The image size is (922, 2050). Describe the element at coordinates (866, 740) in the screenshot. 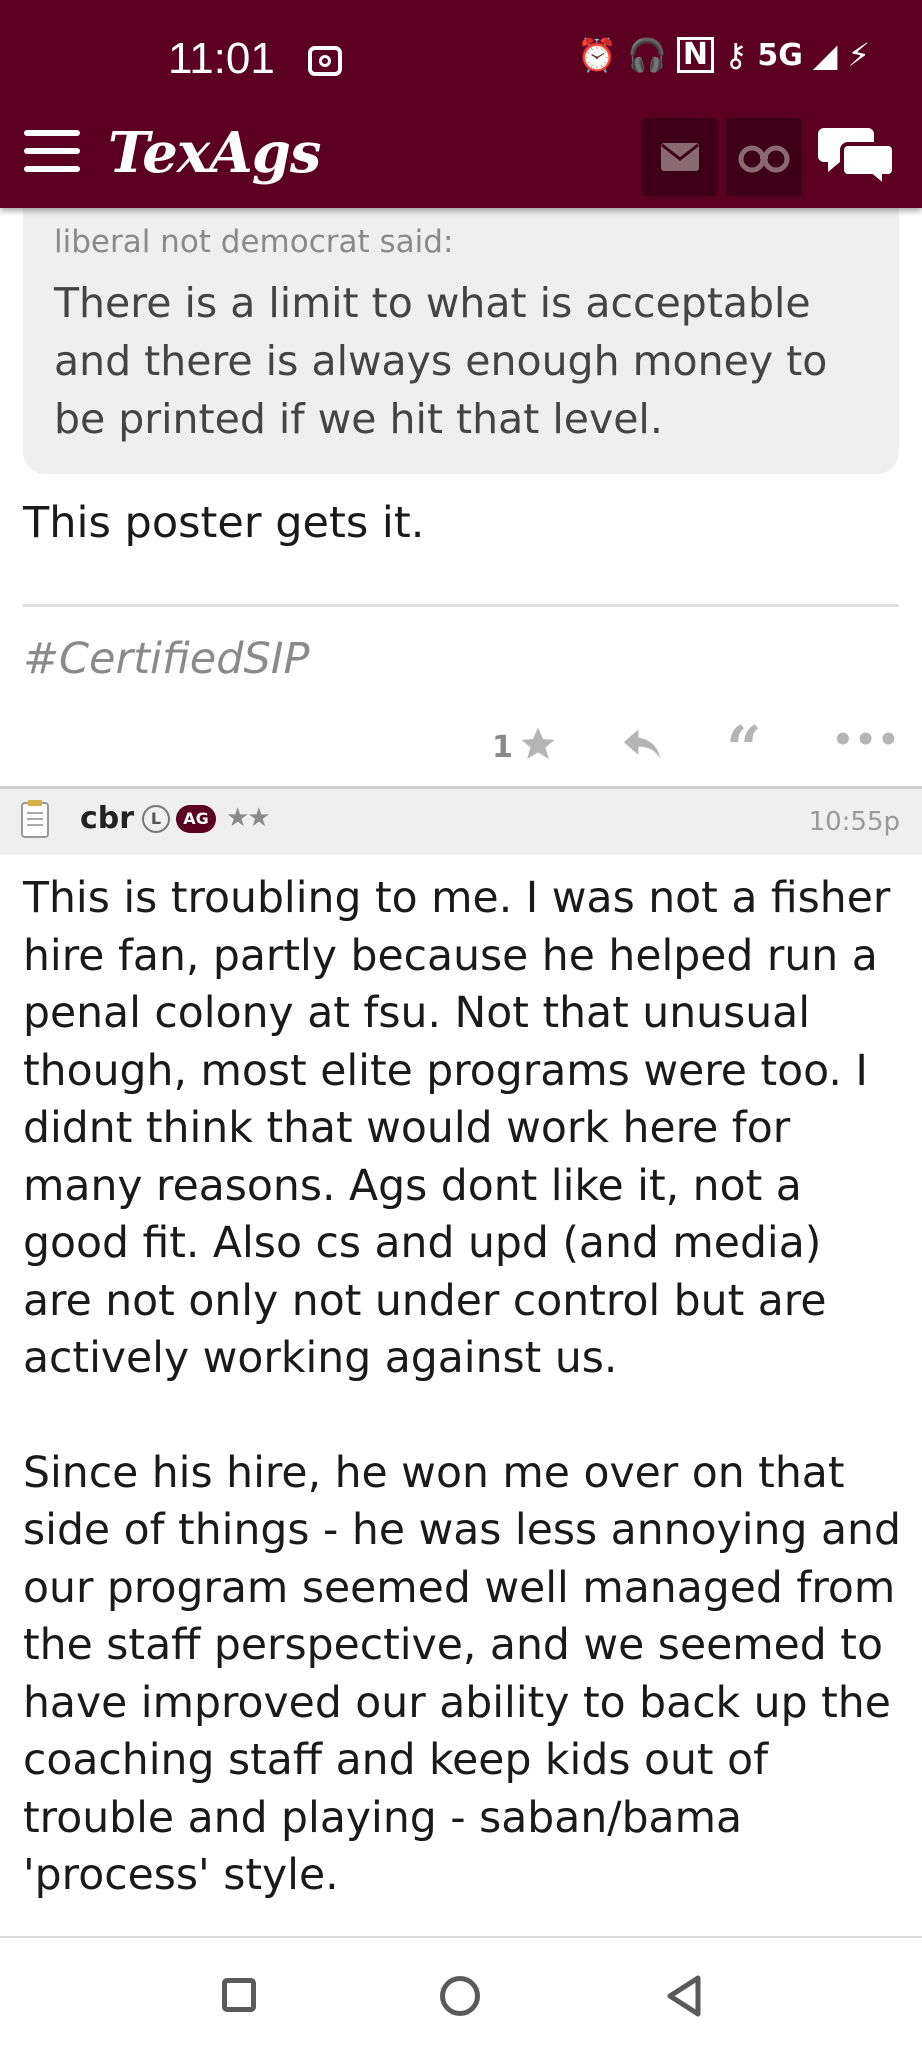

I see `more-icon: •••` at that location.